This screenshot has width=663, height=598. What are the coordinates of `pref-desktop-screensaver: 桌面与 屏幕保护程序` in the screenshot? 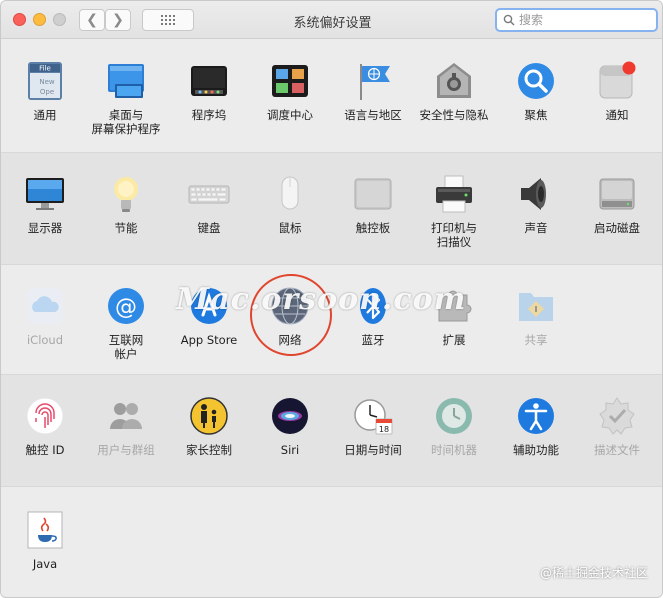 It's located at (126, 98).